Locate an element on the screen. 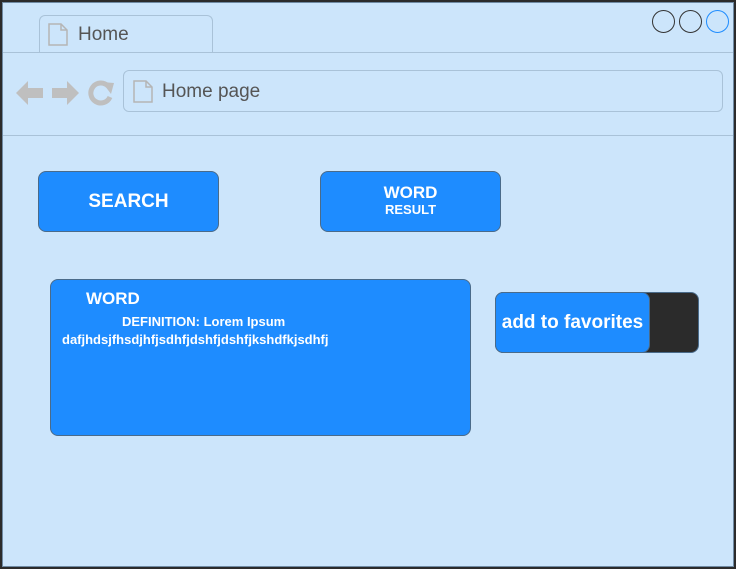 This screenshot has width=736, height=569. navigation-bar: Home page is located at coordinates (368, 94).